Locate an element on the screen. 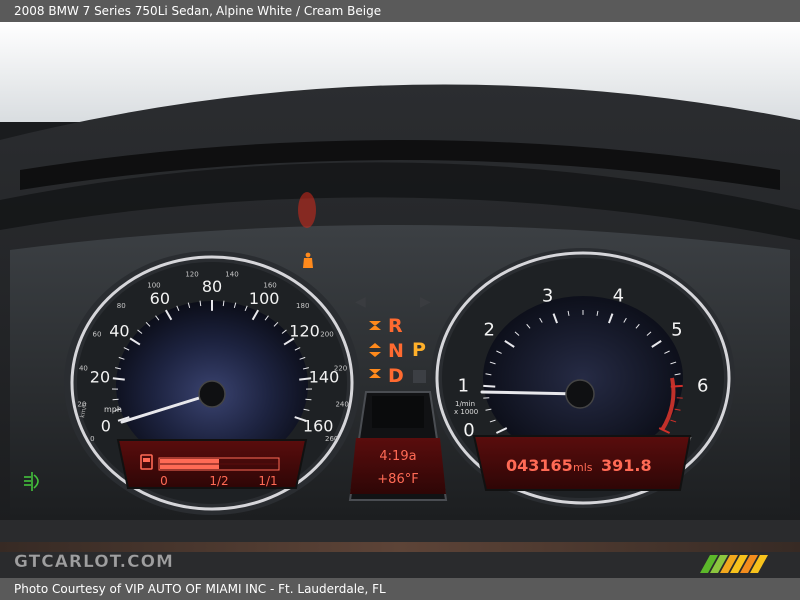 The image size is (800, 600). kmh-label-0: 0 is located at coordinates (92, 439).